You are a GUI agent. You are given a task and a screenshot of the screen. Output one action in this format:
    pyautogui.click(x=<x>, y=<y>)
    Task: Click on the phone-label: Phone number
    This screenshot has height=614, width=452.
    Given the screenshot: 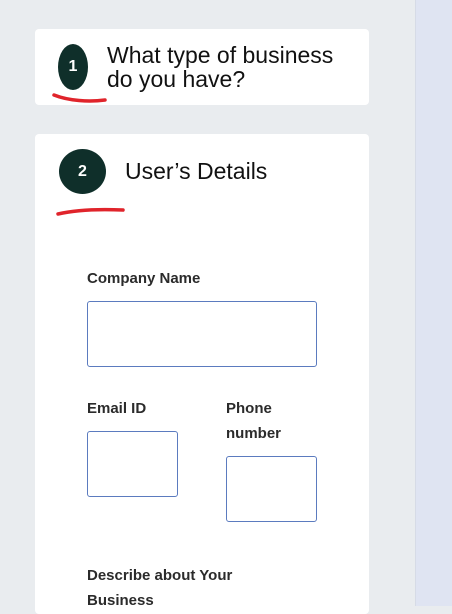 What is the action you would take?
    pyautogui.click(x=254, y=421)
    